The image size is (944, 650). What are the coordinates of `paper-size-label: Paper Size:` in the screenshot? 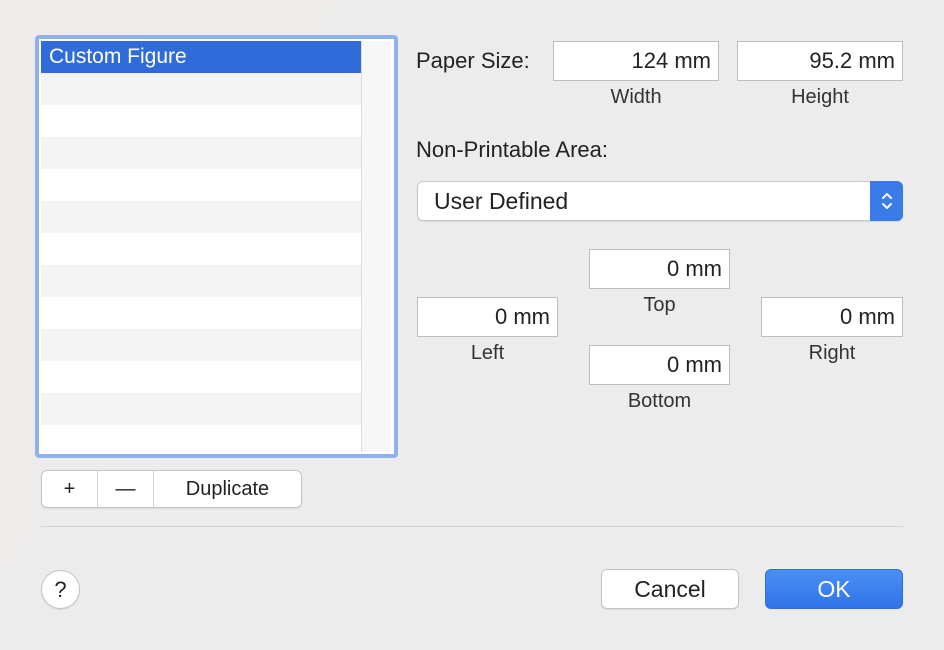 It's located at (473, 60).